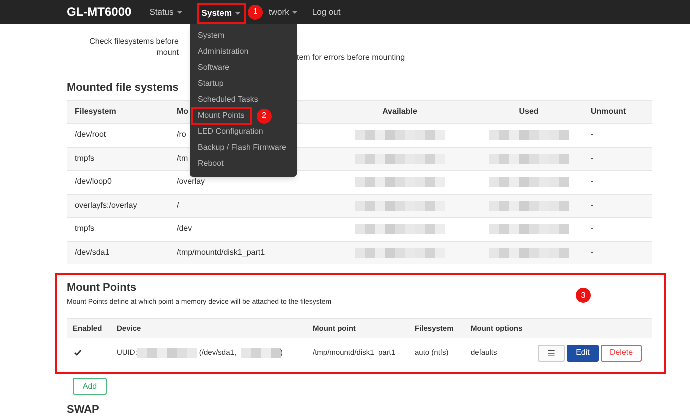  I want to click on menu-item: Backup / Flash Firmware, so click(242, 148).